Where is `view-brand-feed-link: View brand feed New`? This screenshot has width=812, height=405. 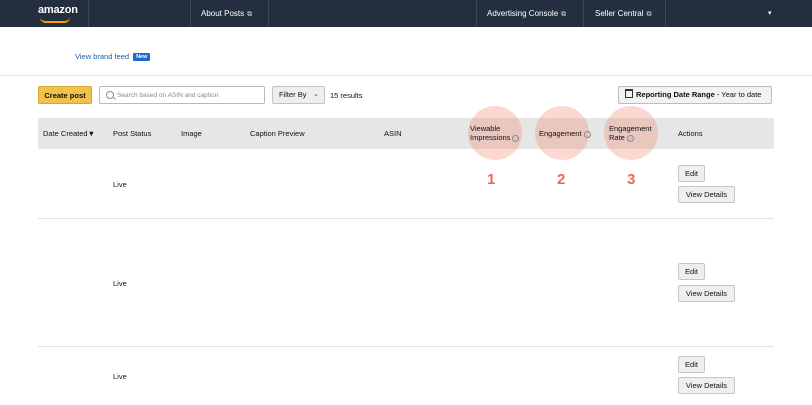
view-brand-feed-link: View brand feed New is located at coordinates (113, 56).